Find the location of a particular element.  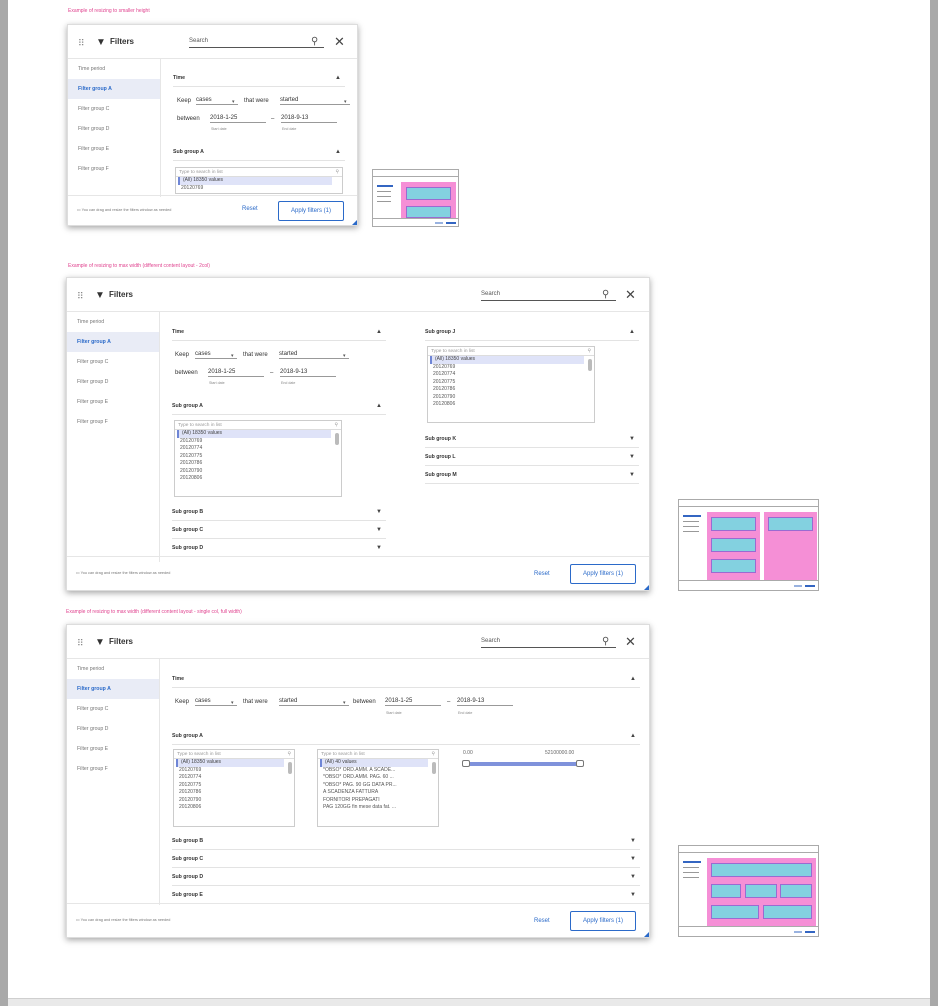

drag-grip-icon: ⠿ is located at coordinates (80, 643).